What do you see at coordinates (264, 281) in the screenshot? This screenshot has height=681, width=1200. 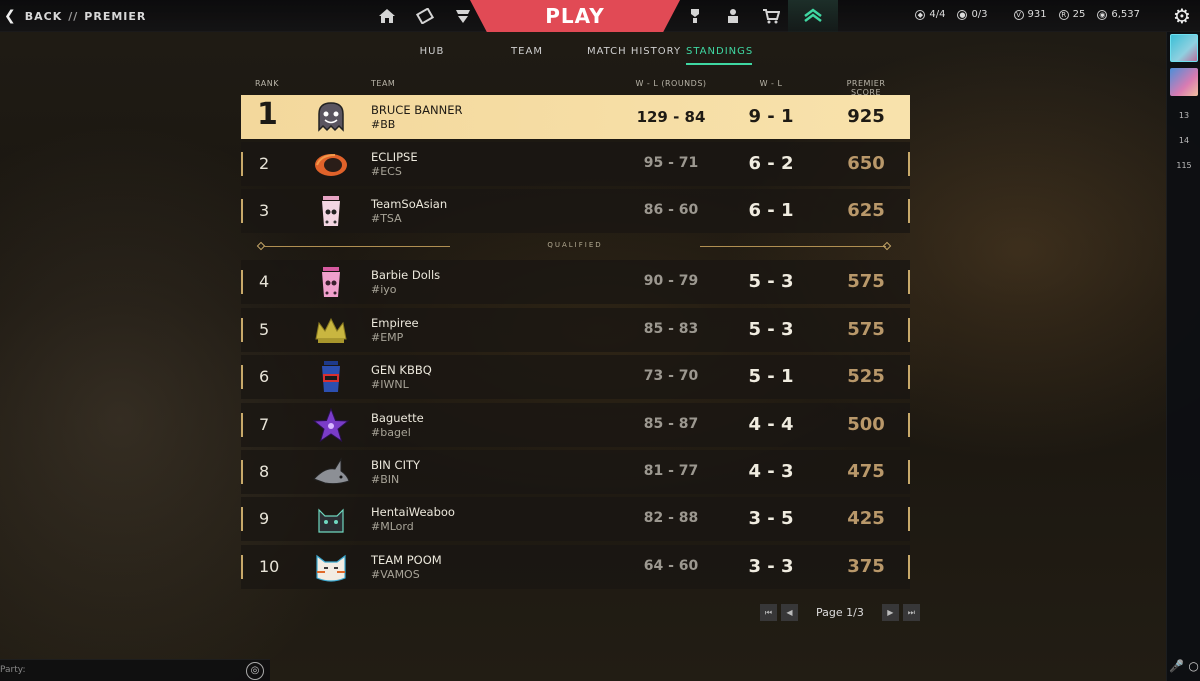 I see `rank-number: 4` at bounding box center [264, 281].